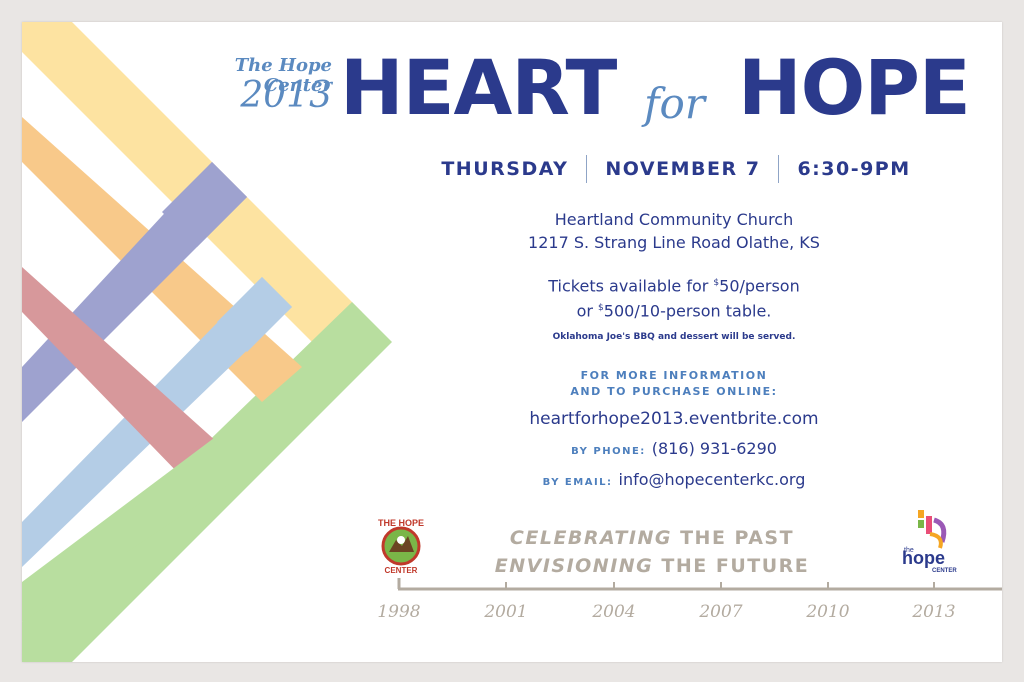 Image resolution: width=1024 pixels, height=682 pixels. I want to click on hope-center-1998-logo: THE HOPE CENTER, so click(401, 546).